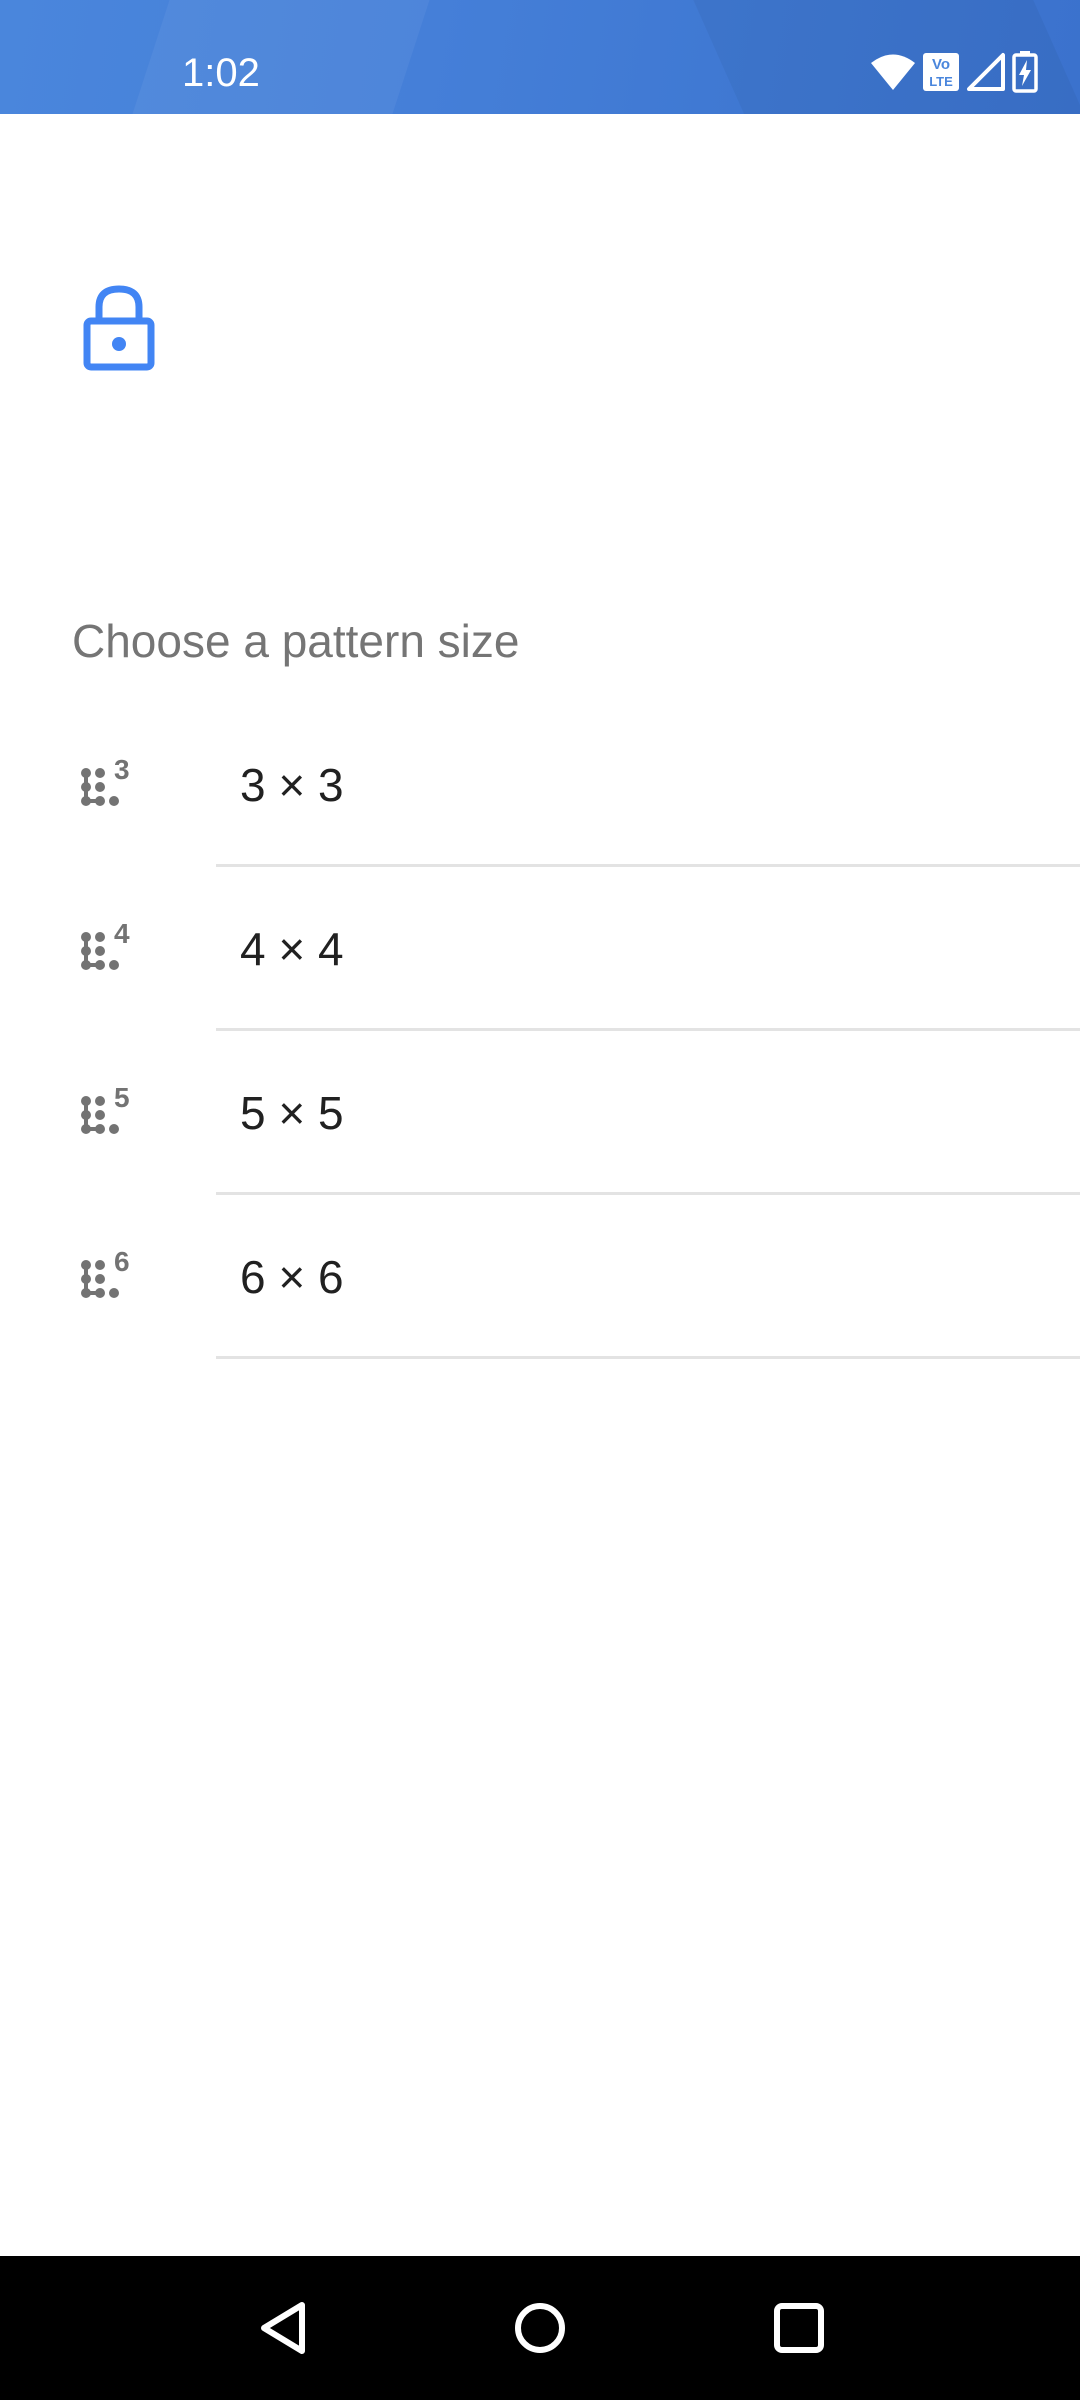 This screenshot has height=2400, width=1080. What do you see at coordinates (122, 770) in the screenshot?
I see `pattern-3-digit: 3` at bounding box center [122, 770].